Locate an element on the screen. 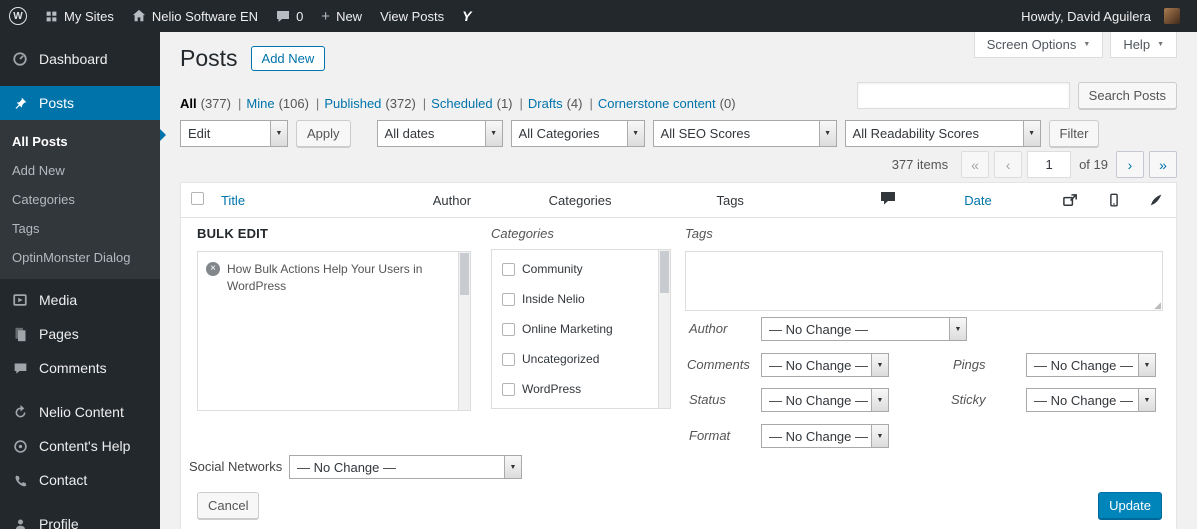  submenu-tags: Tags is located at coordinates (80, 228).